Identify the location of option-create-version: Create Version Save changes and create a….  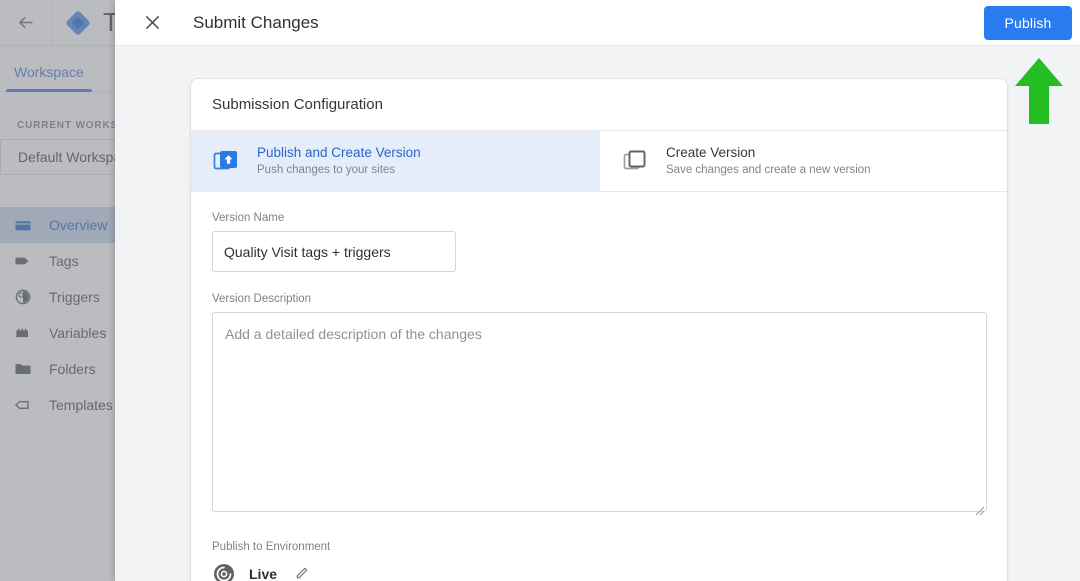
(803, 161).